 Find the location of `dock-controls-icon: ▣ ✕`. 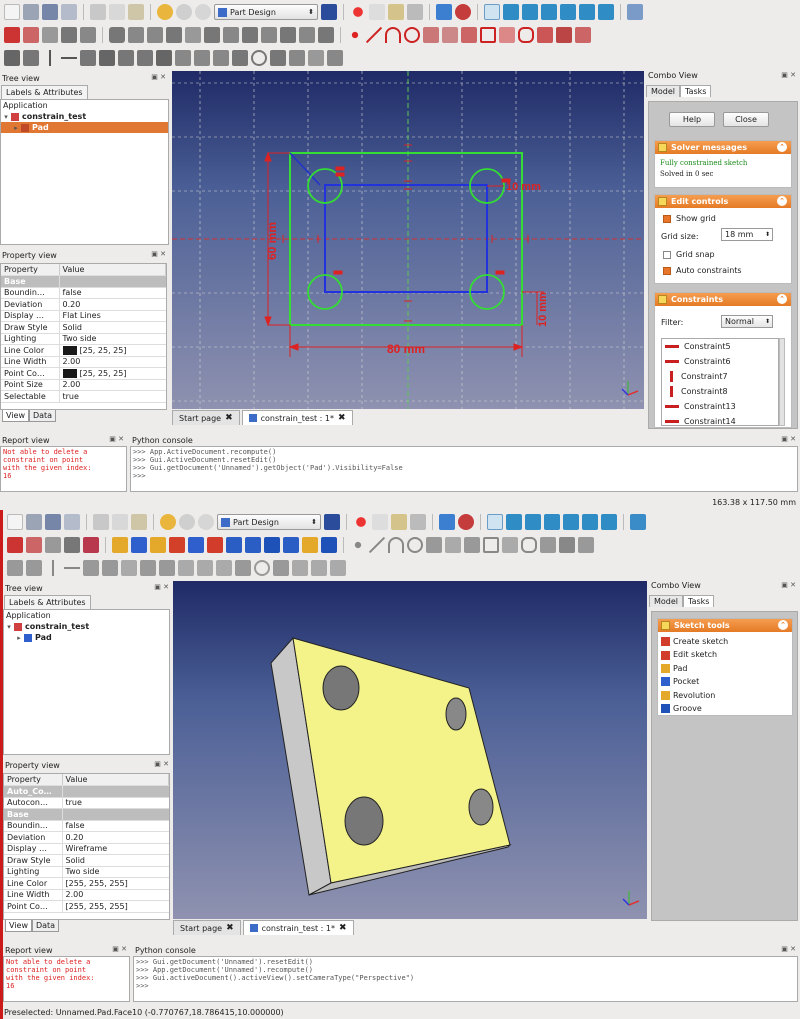

dock-controls-icon: ▣ ✕ is located at coordinates (119, 949).